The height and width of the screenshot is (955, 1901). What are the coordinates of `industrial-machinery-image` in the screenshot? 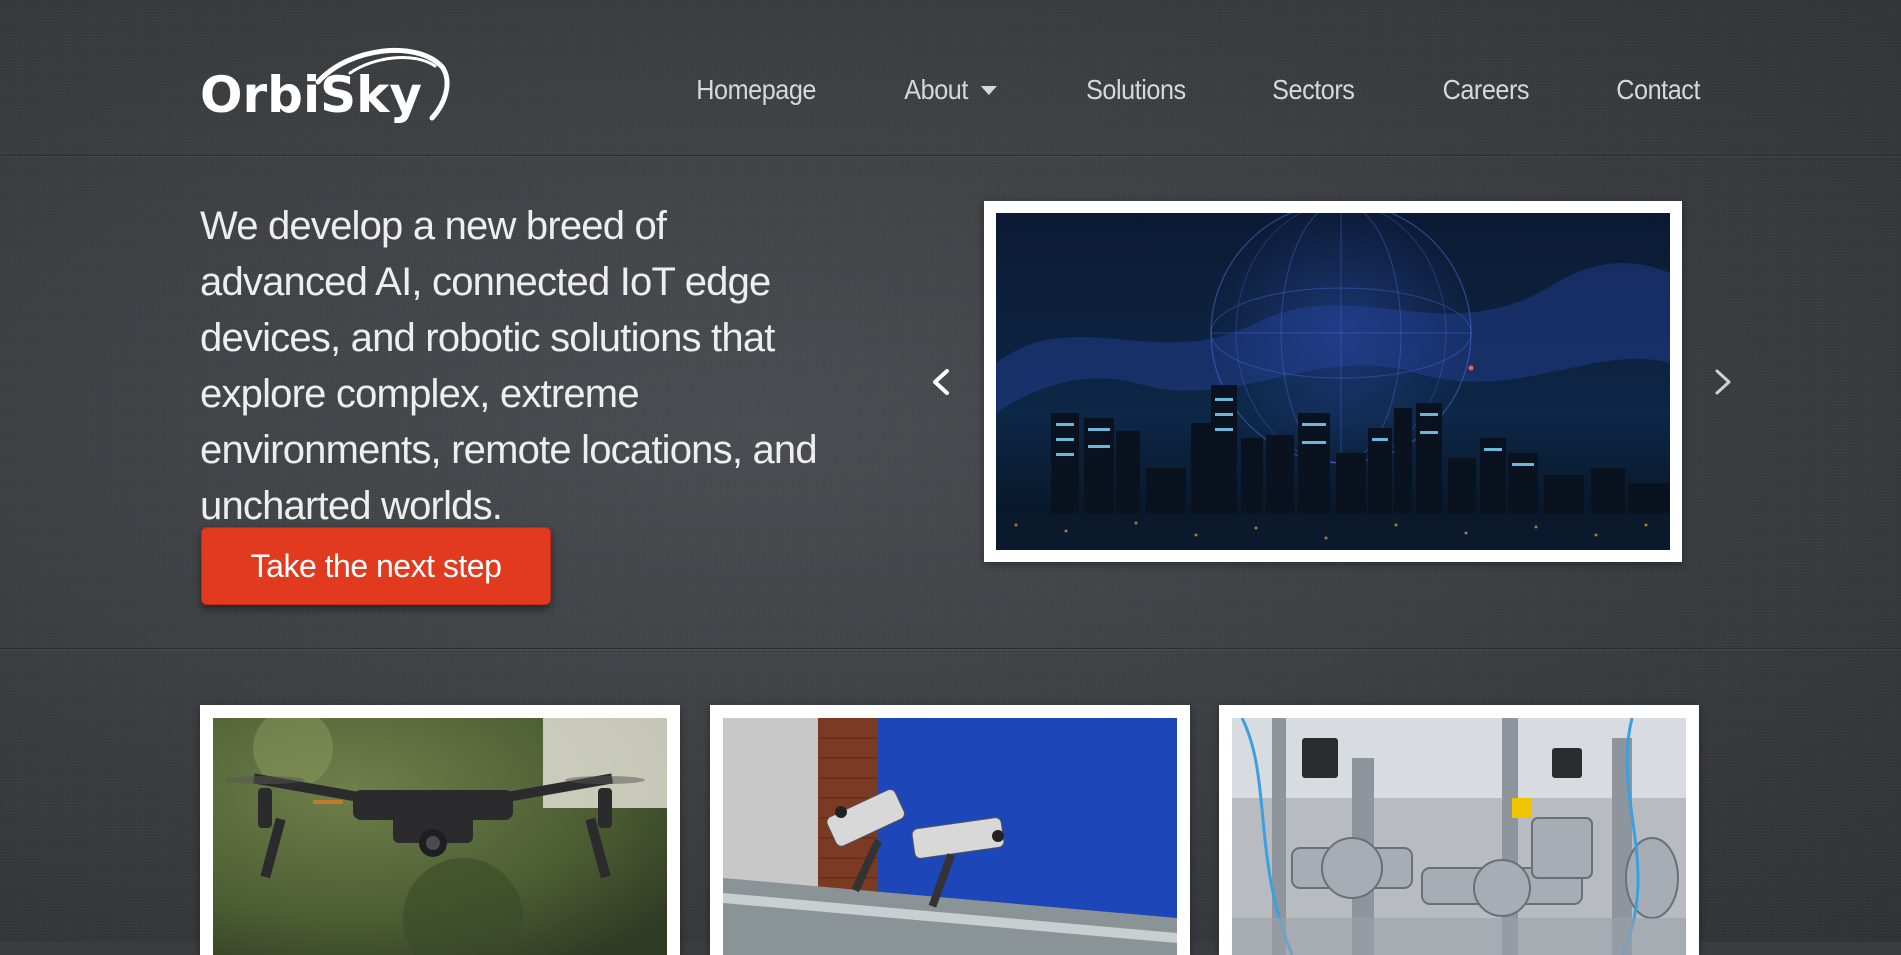 It's located at (1459, 836).